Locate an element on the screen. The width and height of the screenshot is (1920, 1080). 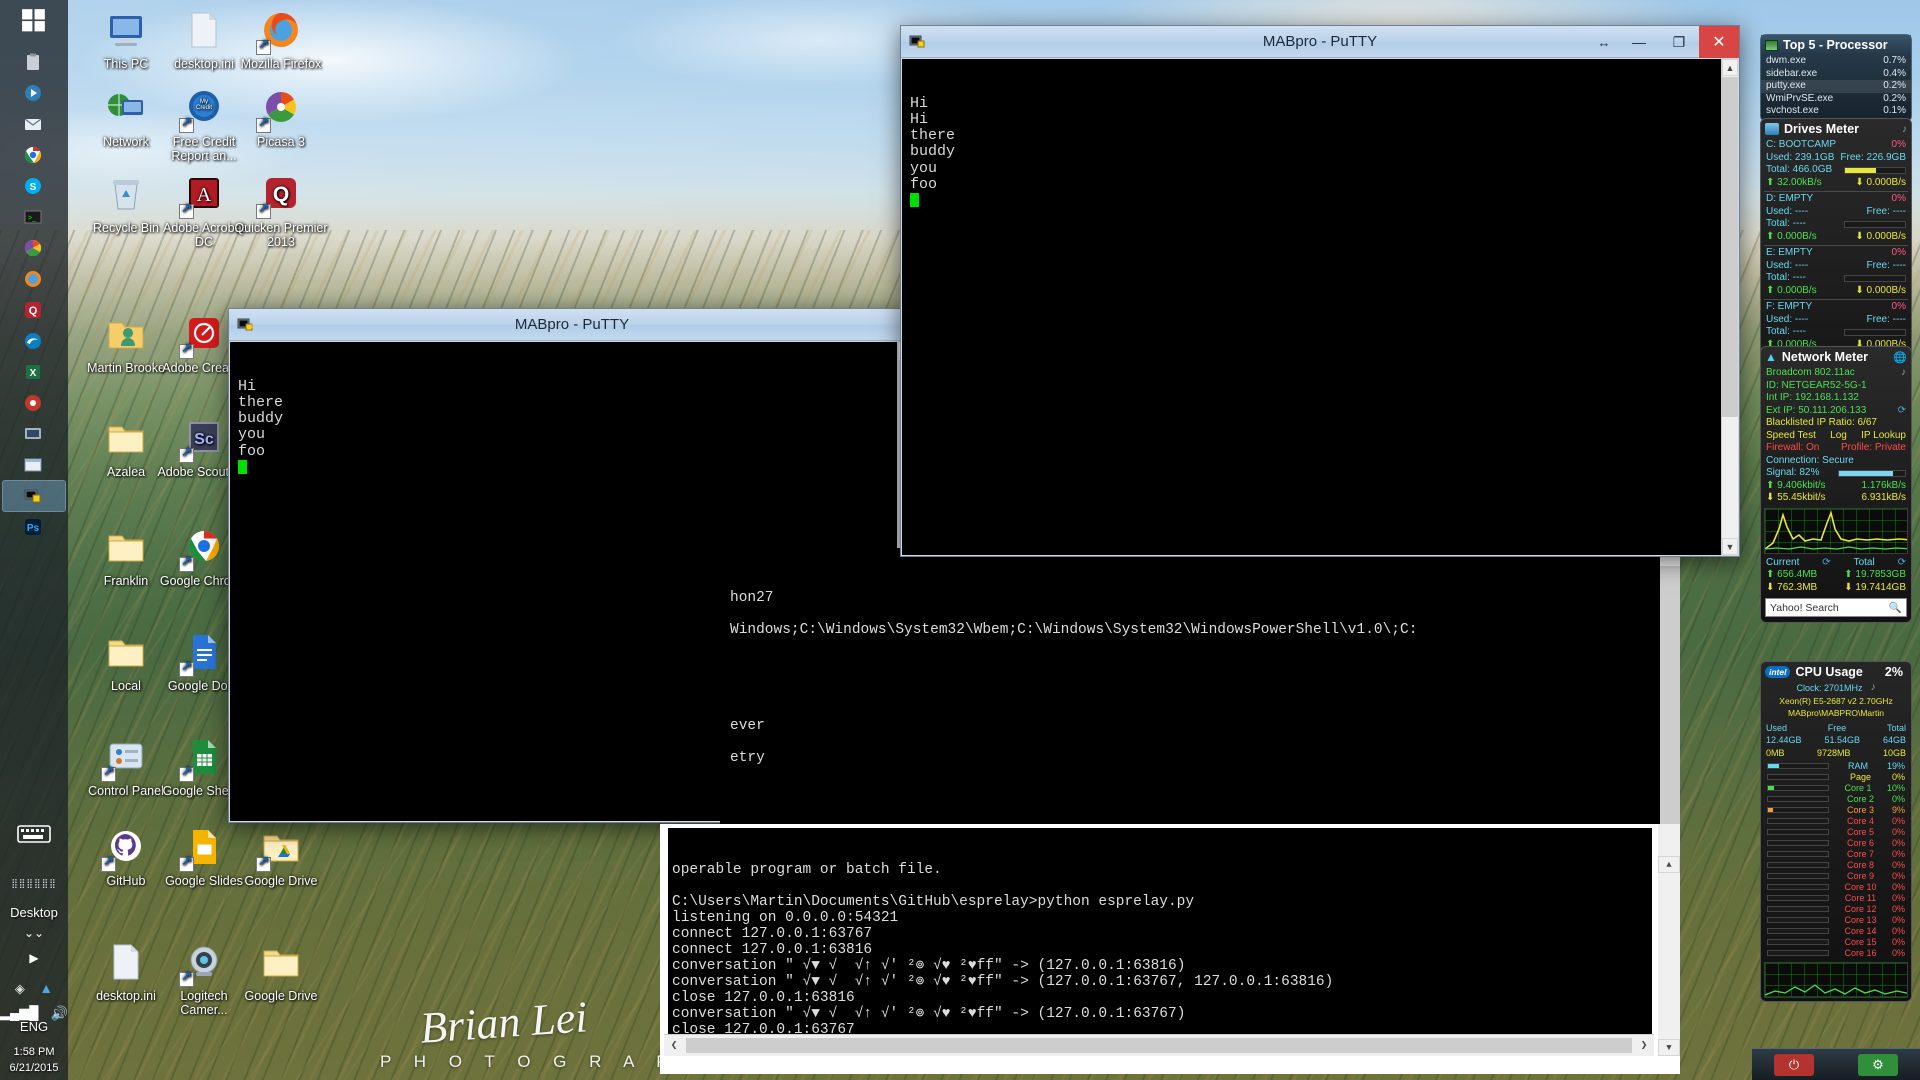
tray-keyboard-button is located at coordinates (34, 836).